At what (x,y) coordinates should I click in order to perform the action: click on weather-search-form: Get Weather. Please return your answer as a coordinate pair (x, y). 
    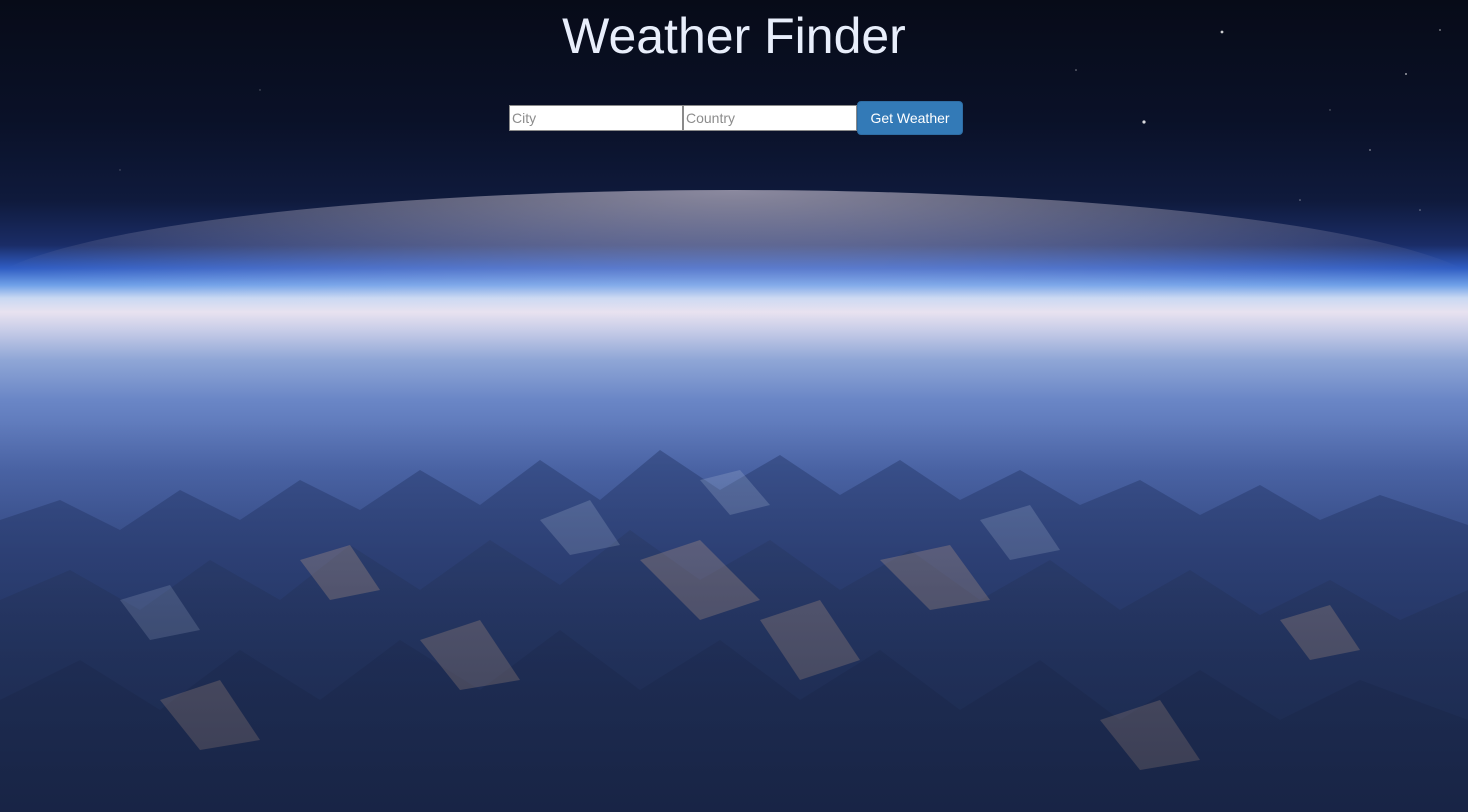
    Looking at the image, I should click on (736, 118).